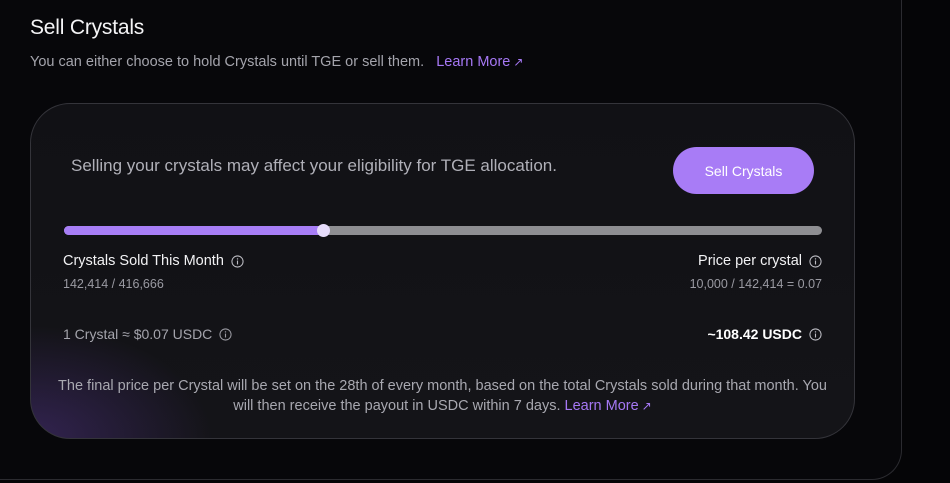  I want to click on conversion-rate: 1 Crystal ≈ $0.07 USDC, so click(147, 334).